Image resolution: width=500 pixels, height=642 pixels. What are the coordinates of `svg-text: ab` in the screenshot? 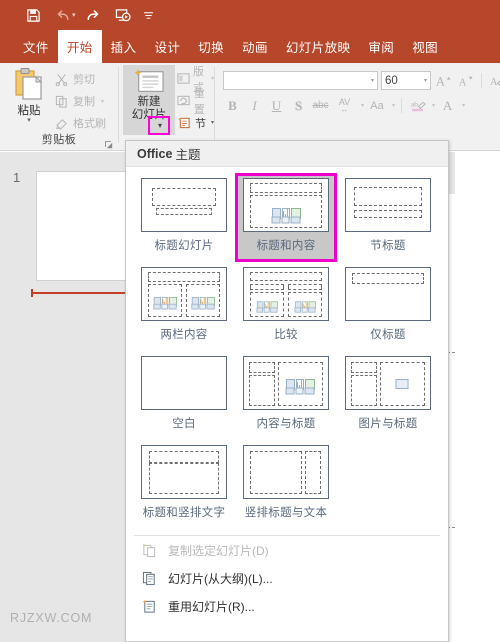 It's located at (414, 103).